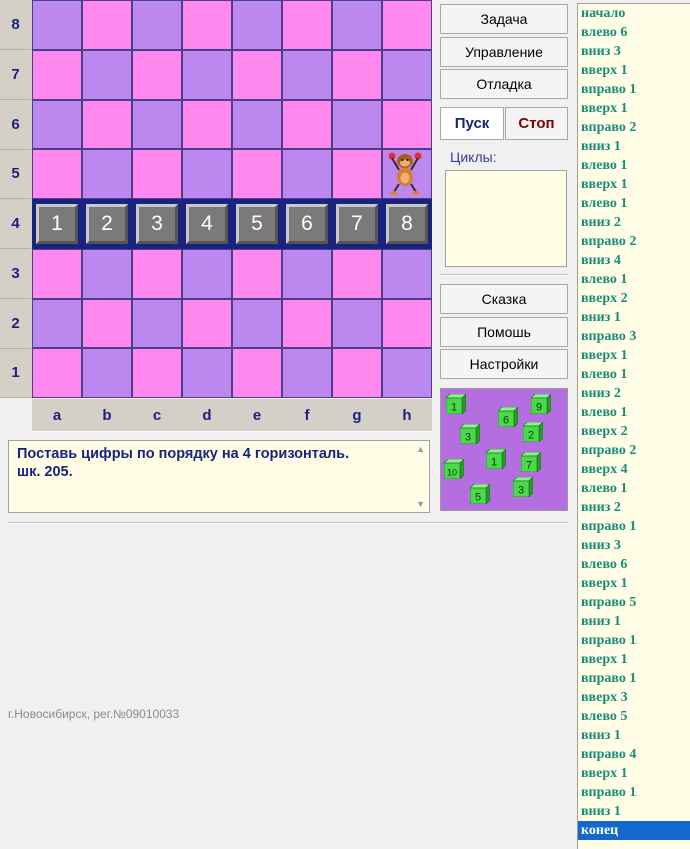 The image size is (690, 849). What do you see at coordinates (504, 299) in the screenshot?
I see `tale-button: Сказка` at bounding box center [504, 299].